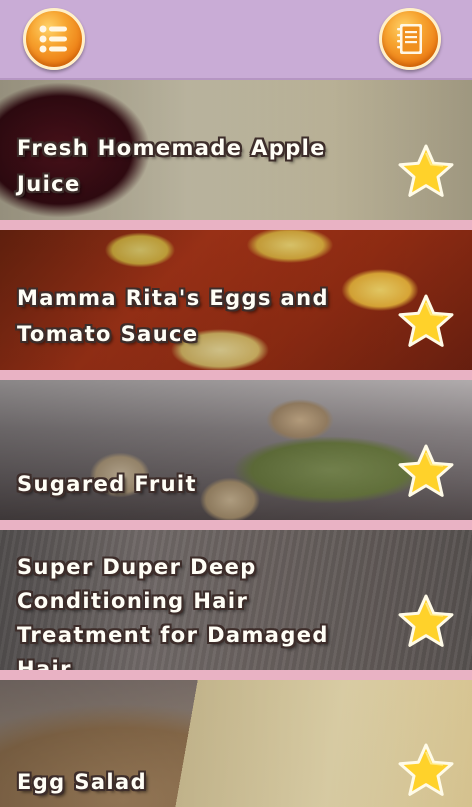 The image size is (472, 807). I want to click on top-bar, so click(236, 40).